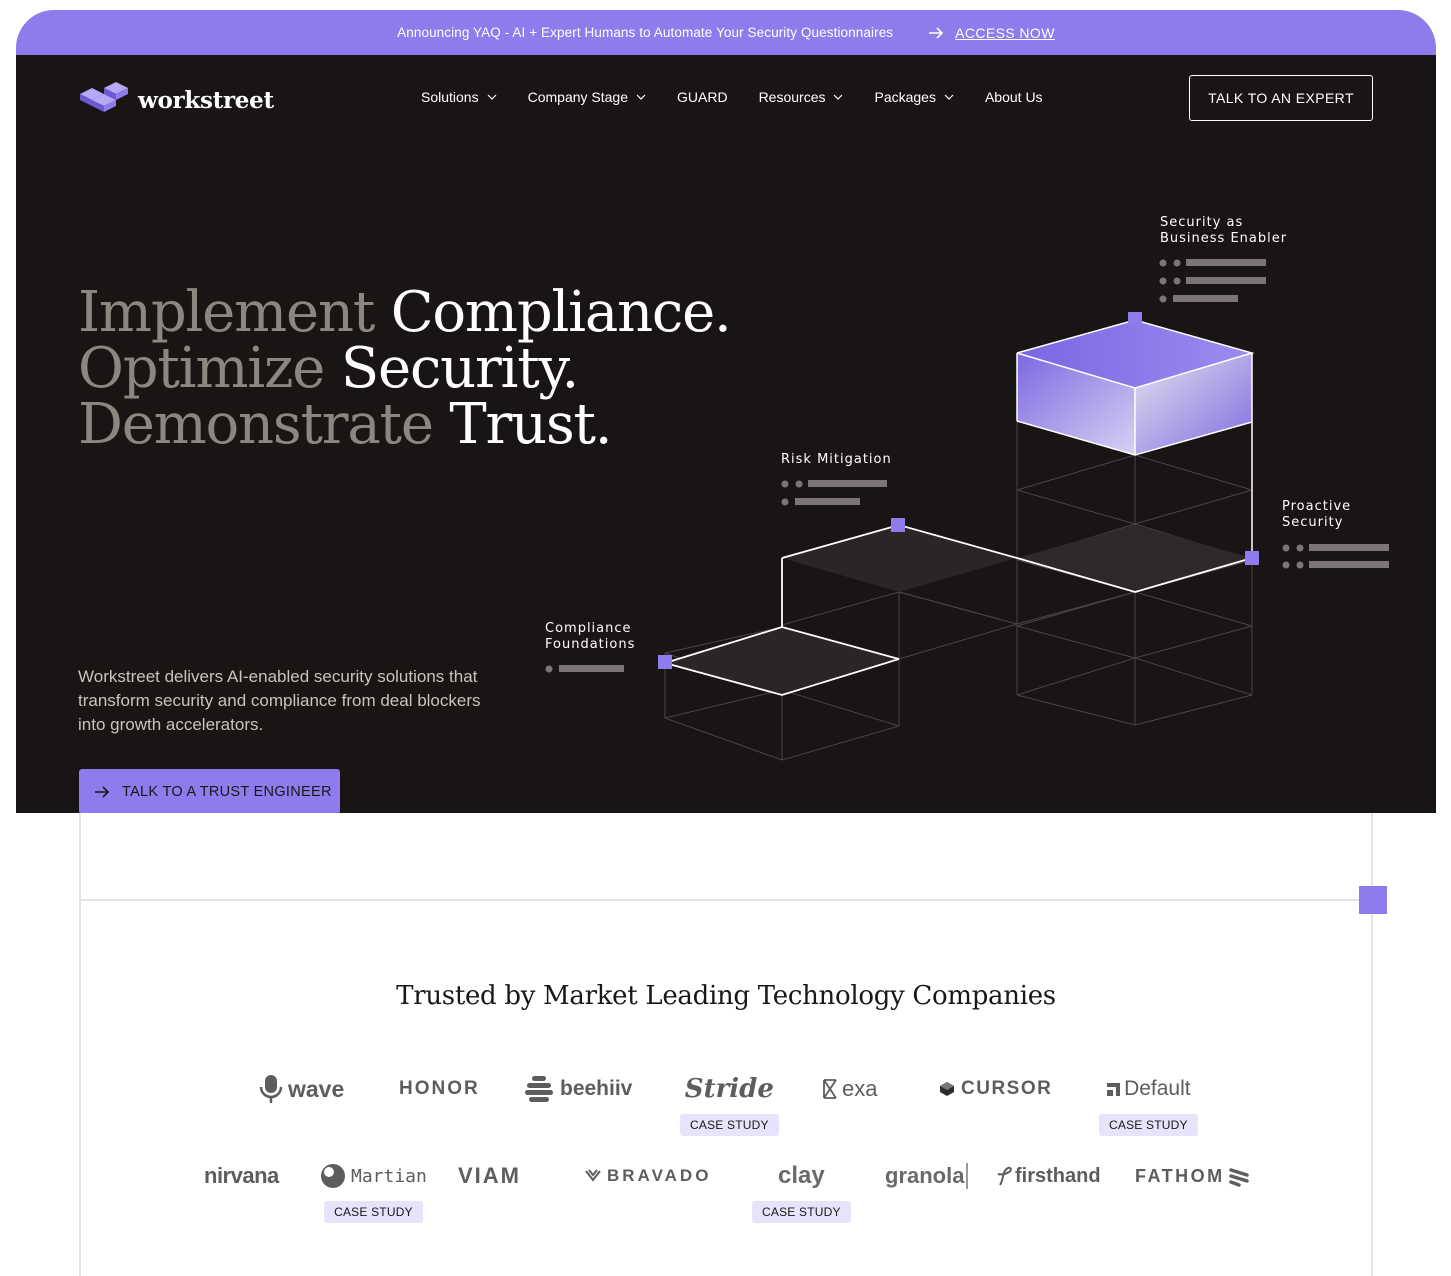 The height and width of the screenshot is (1276, 1451). Describe the element at coordinates (256, 424) in the screenshot. I see `headline-dim: Demonstrate` at that location.